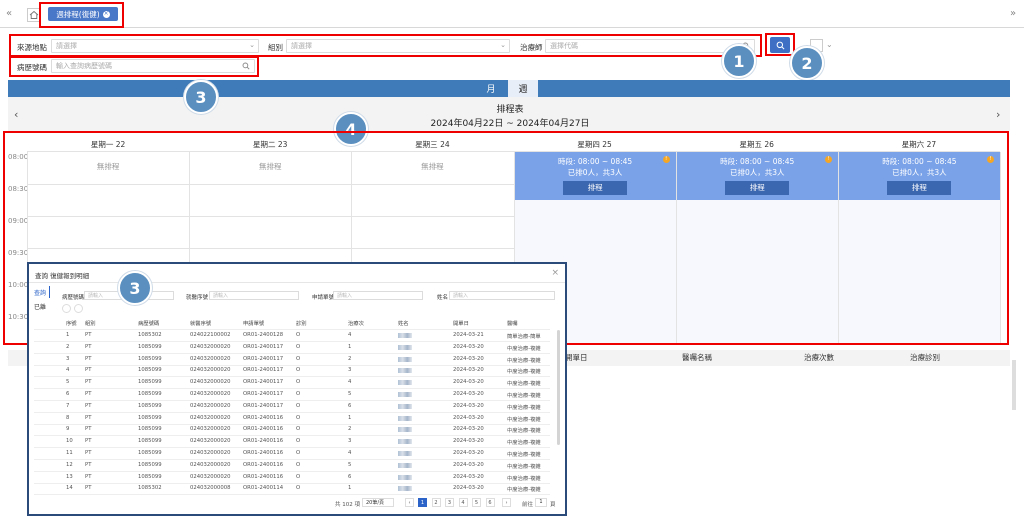  What do you see at coordinates (9, 13) in the screenshot?
I see `tabs-scroll-left-icon: «` at bounding box center [9, 13].